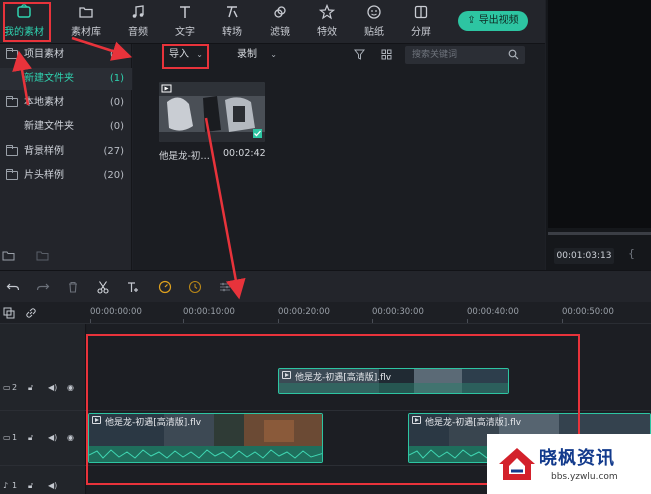  What do you see at coordinates (421, 32) in the screenshot?
I see `tool-label: 分屏` at bounding box center [421, 32].